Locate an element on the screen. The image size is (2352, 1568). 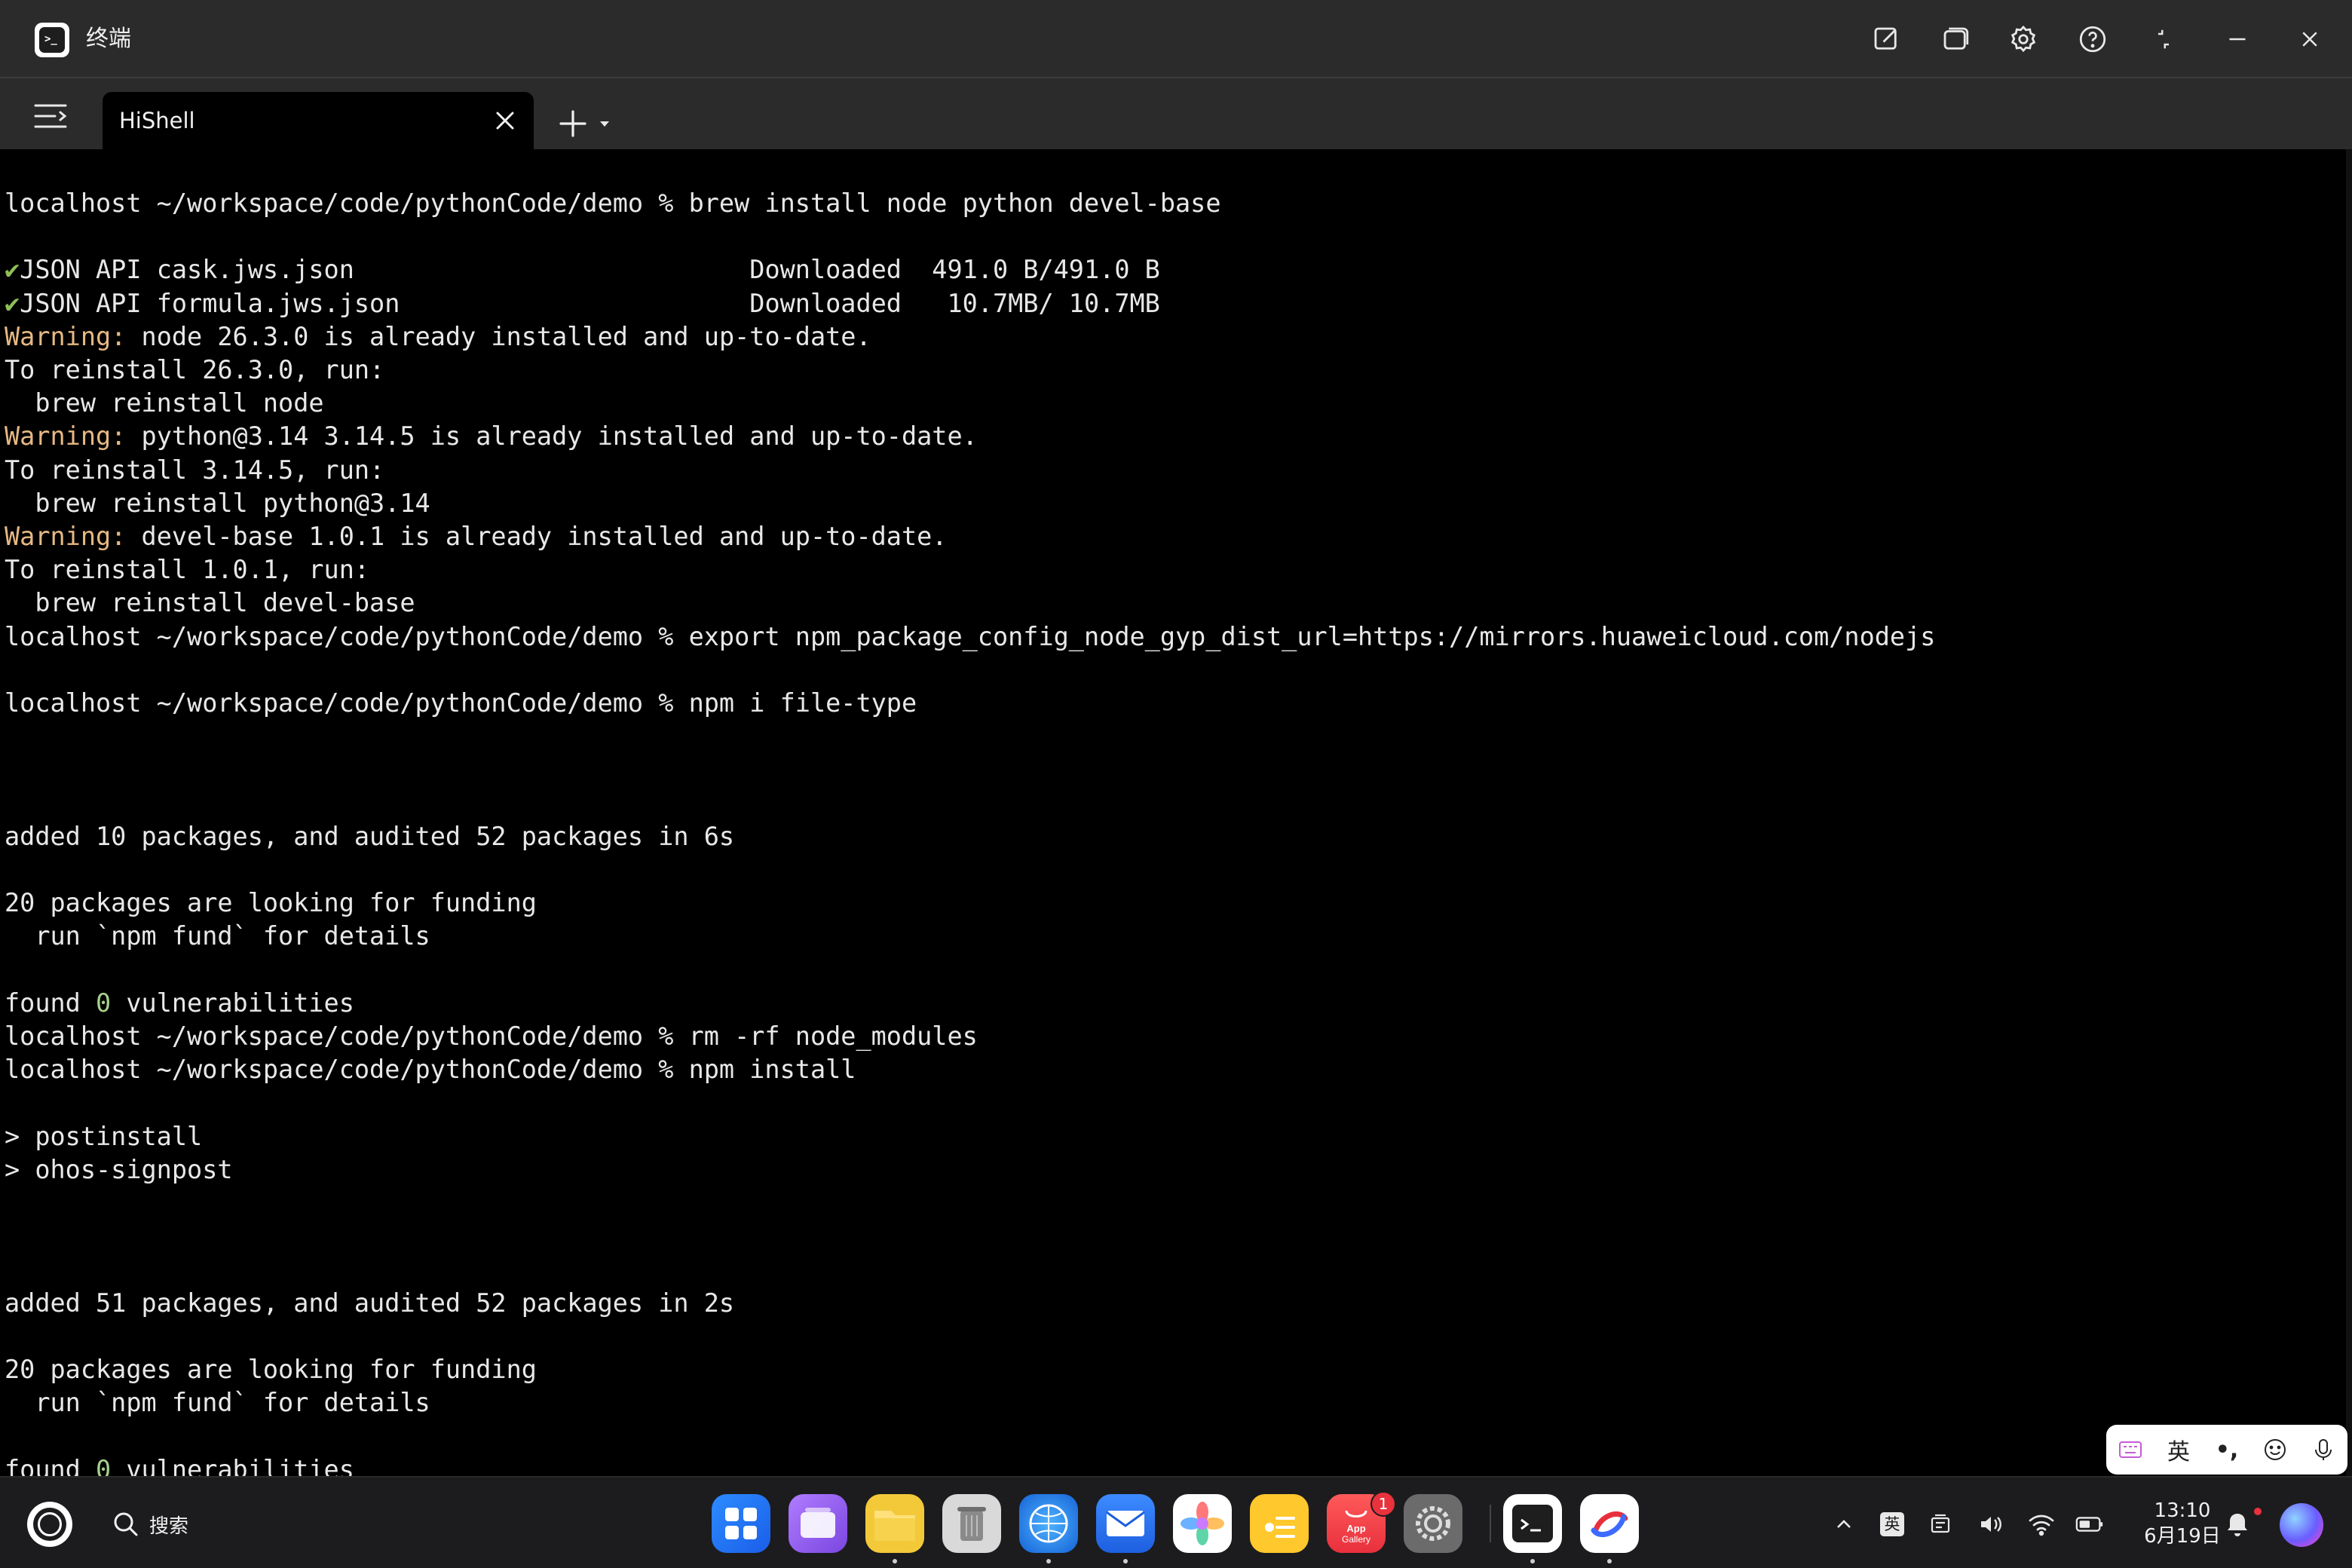
ime-mode: 英 is located at coordinates (2179, 1450).